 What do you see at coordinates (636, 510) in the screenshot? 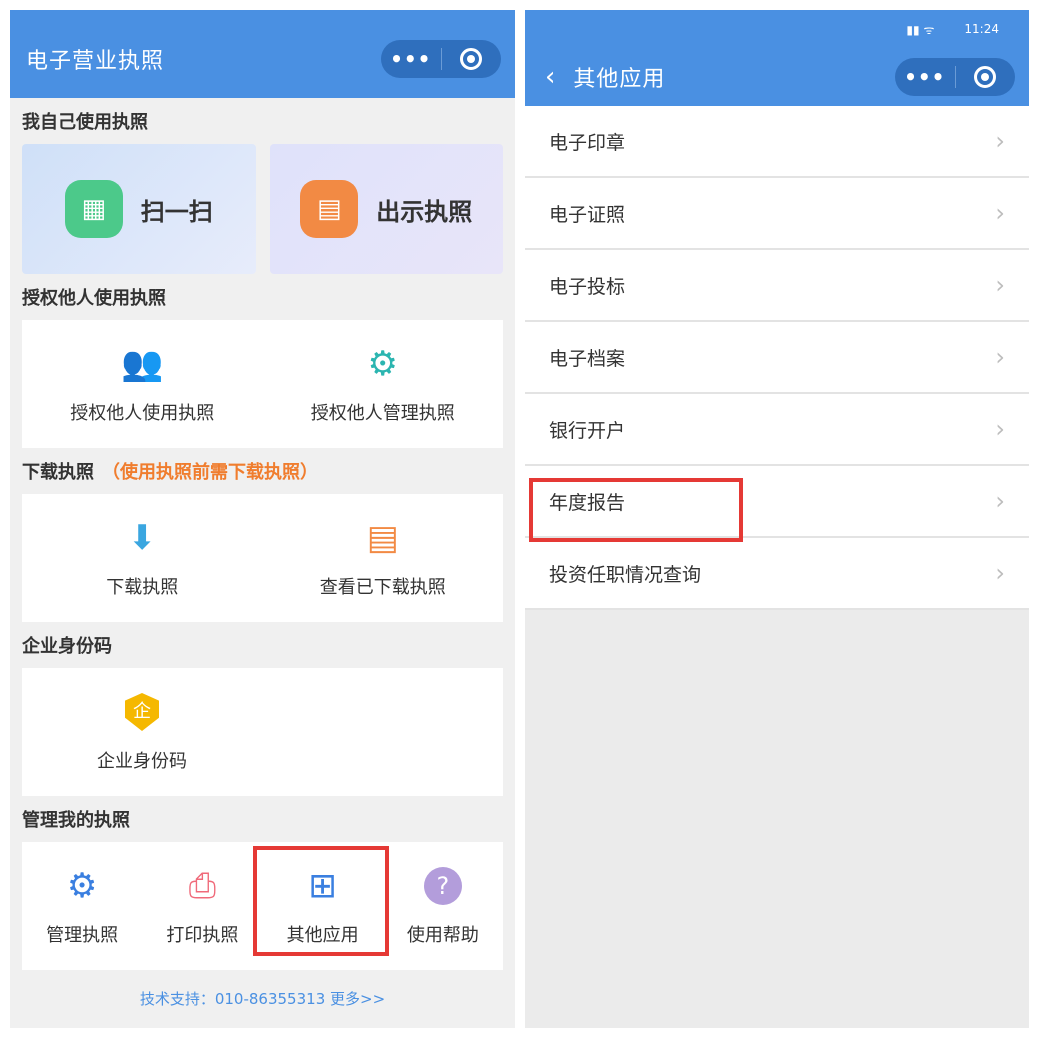
I see `highlight-annual-report` at bounding box center [636, 510].